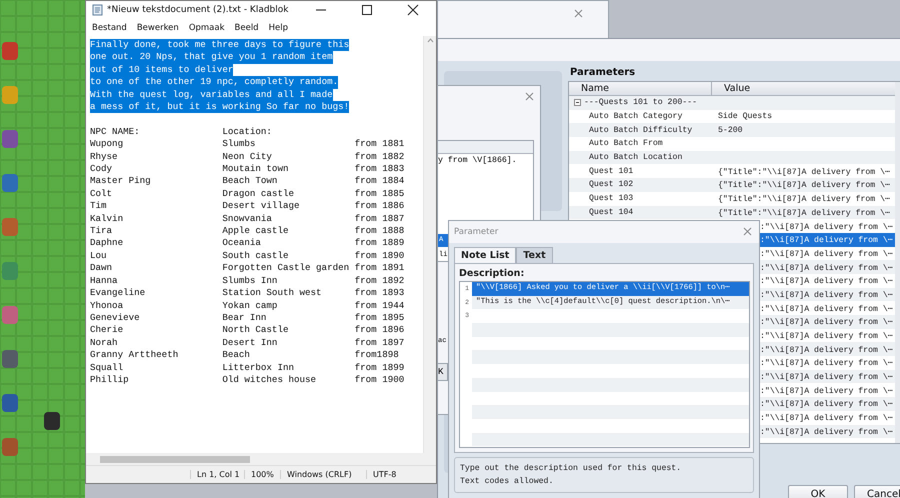 The width and height of the screenshot is (900, 498). I want to click on text-line: Hanna, so click(104, 281).